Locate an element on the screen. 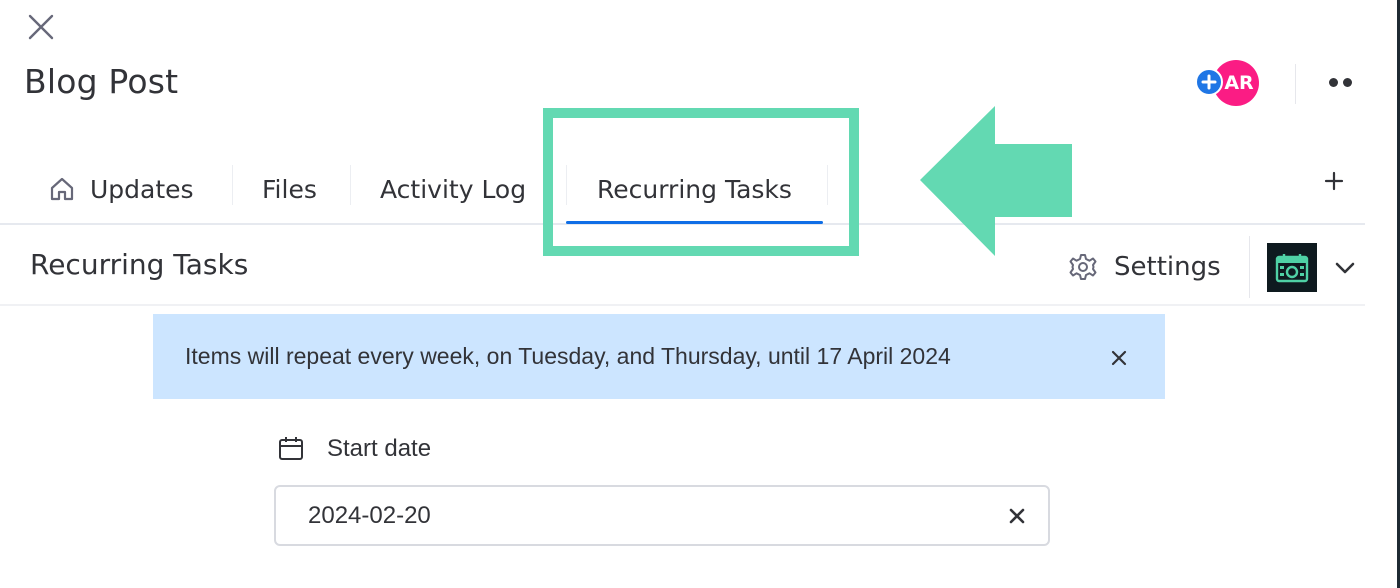  start-date-value: 2024-02-20 is located at coordinates (369, 515).